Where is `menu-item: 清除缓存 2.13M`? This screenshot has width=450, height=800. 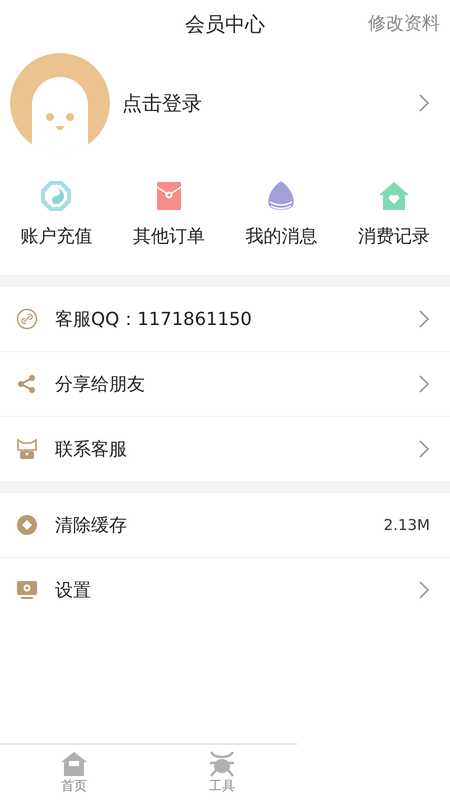
menu-item: 清除缓存 2.13M is located at coordinates (225, 525).